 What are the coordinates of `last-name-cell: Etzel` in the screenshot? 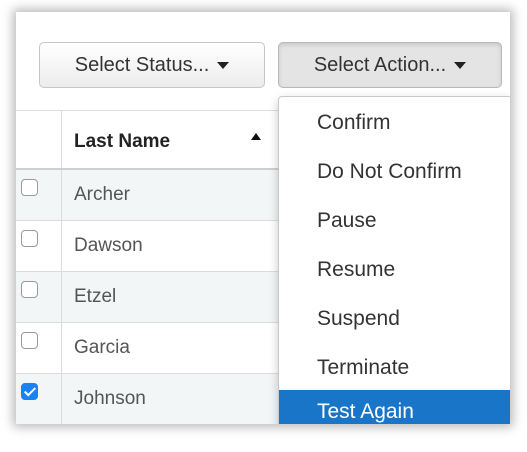 It's located at (95, 296).